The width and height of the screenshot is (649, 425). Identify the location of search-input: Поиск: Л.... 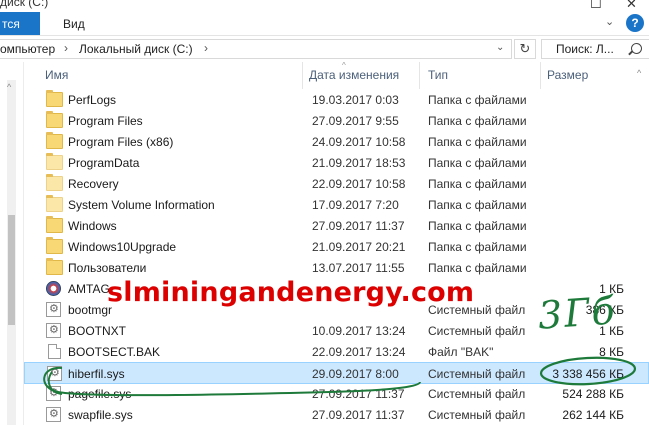
(595, 49).